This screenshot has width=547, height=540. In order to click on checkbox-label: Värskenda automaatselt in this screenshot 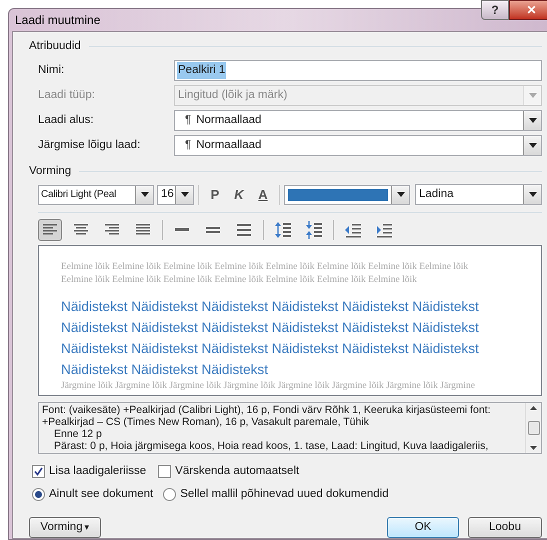, I will do `click(237, 471)`.